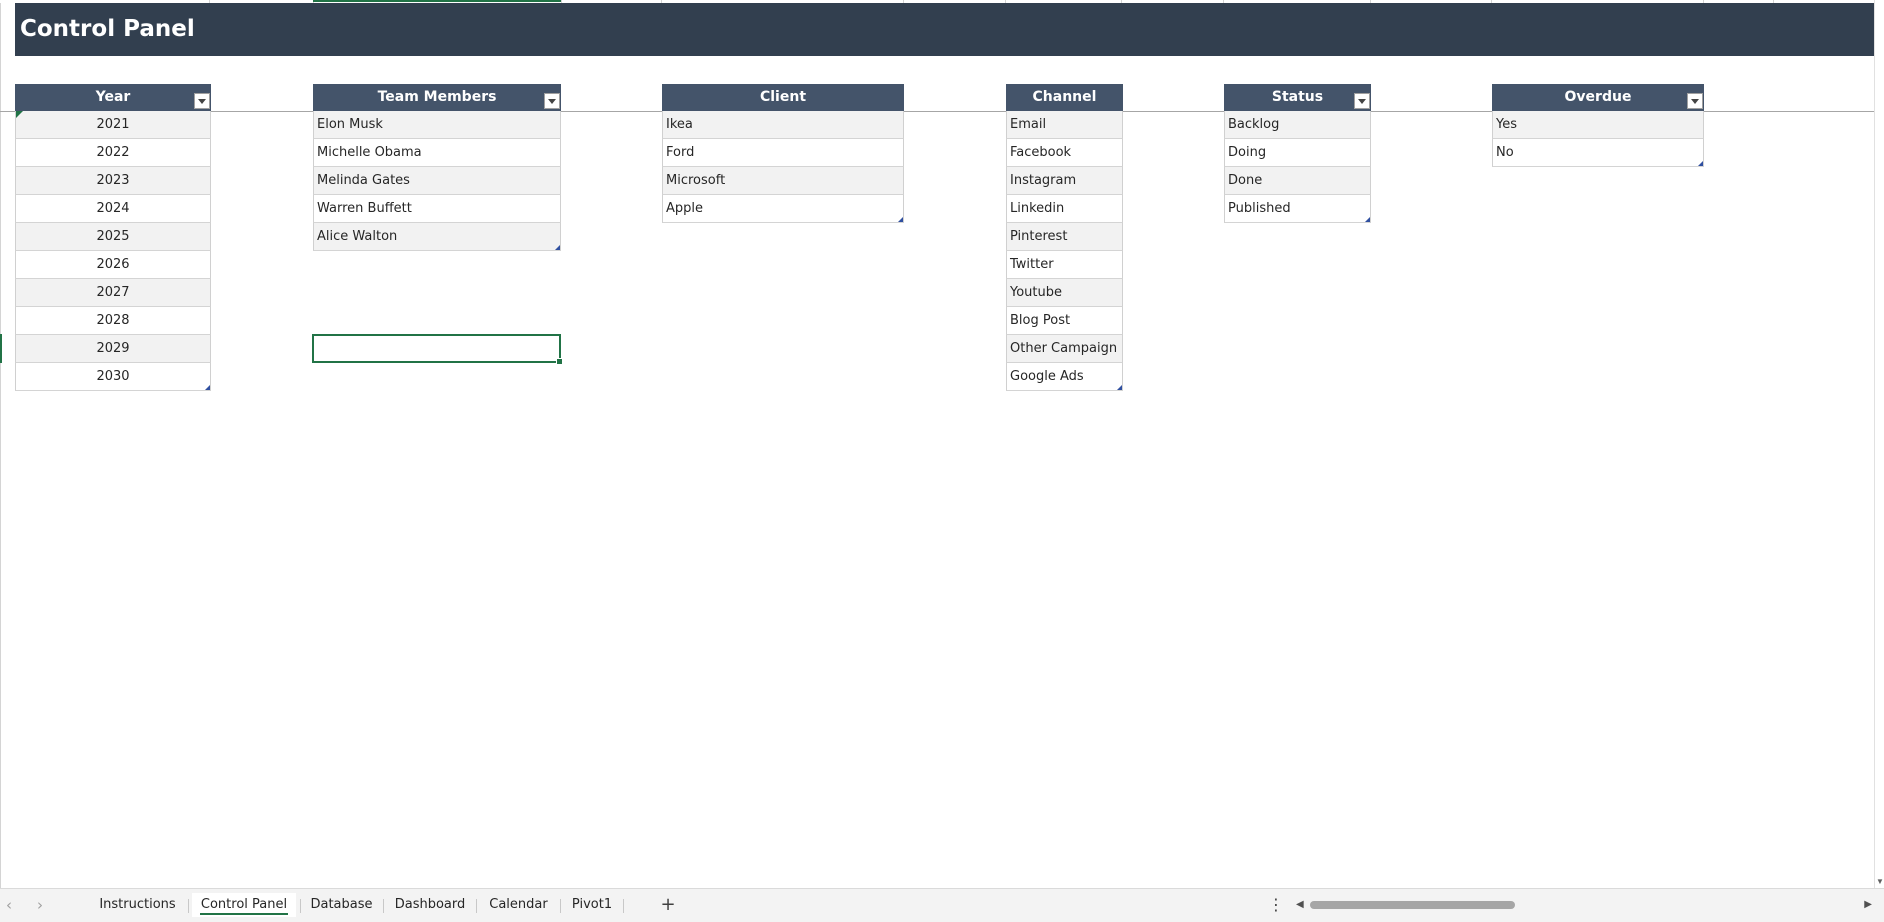  What do you see at coordinates (113, 265) in the screenshot?
I see `table-row: 2026` at bounding box center [113, 265].